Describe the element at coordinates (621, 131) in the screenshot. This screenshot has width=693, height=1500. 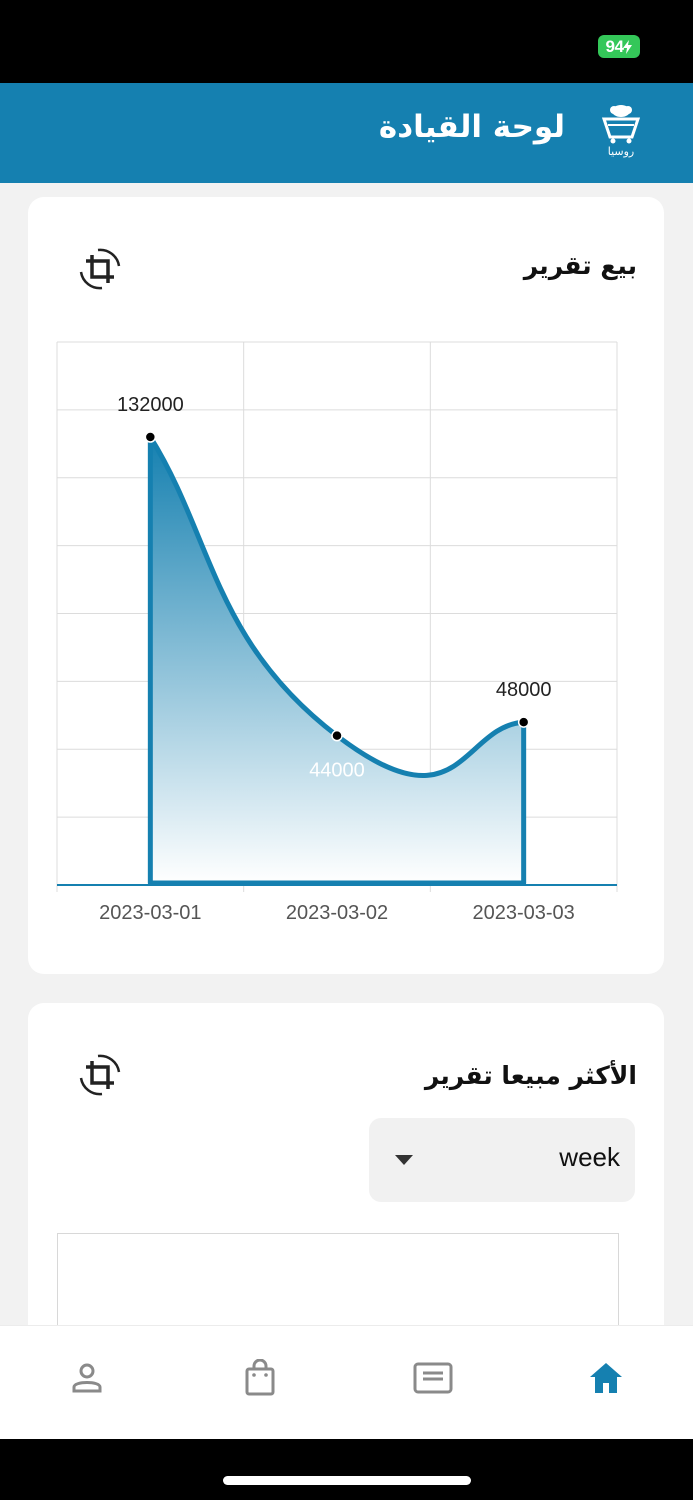
I see `logo: روسيا` at that location.